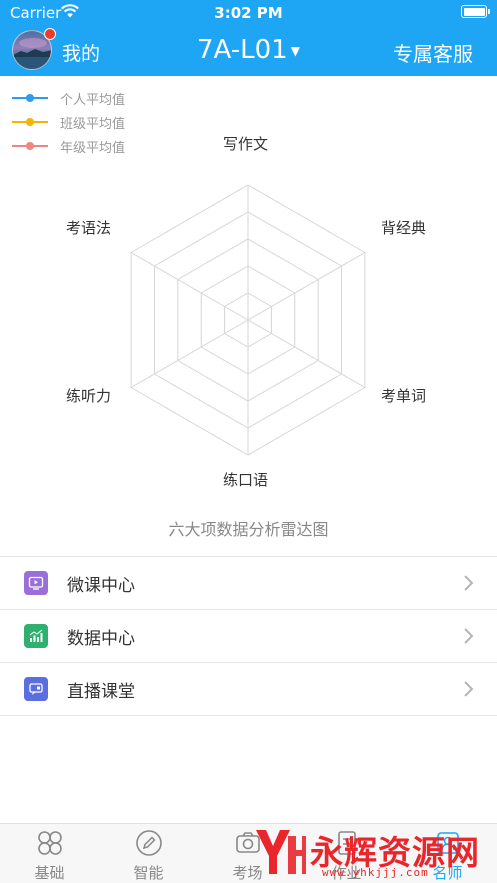  I want to click on customer-service-button: 专属客服, so click(433, 52).